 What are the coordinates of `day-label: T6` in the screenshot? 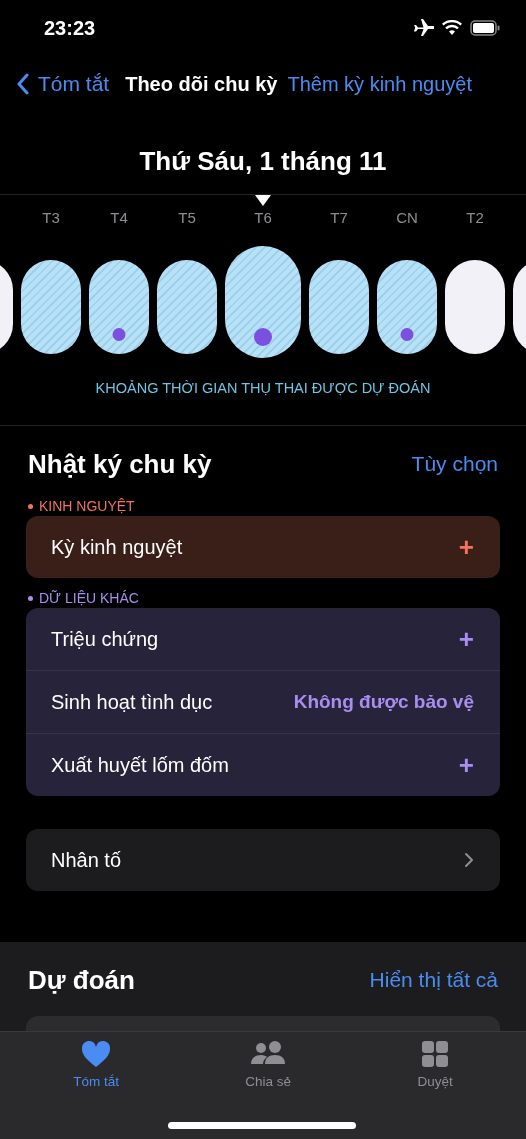 It's located at (263, 217).